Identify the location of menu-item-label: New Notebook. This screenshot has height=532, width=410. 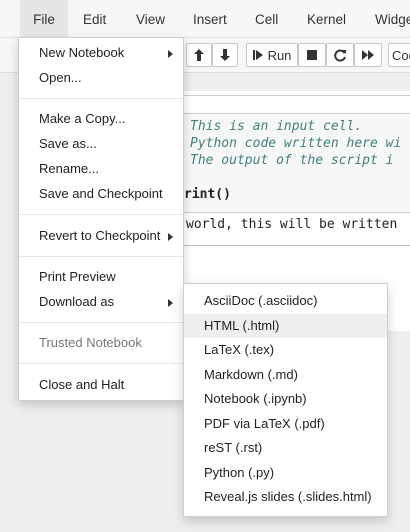
(82, 52).